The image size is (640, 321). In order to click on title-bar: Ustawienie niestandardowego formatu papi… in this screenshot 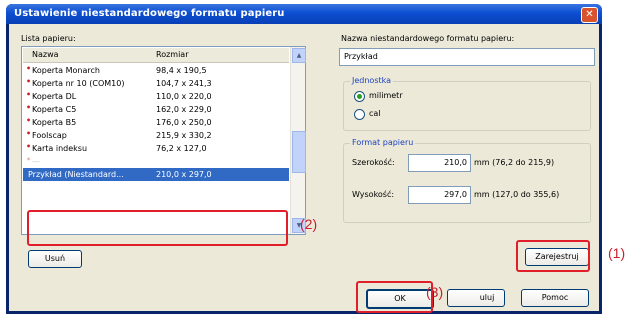, I will do `click(304, 14)`.